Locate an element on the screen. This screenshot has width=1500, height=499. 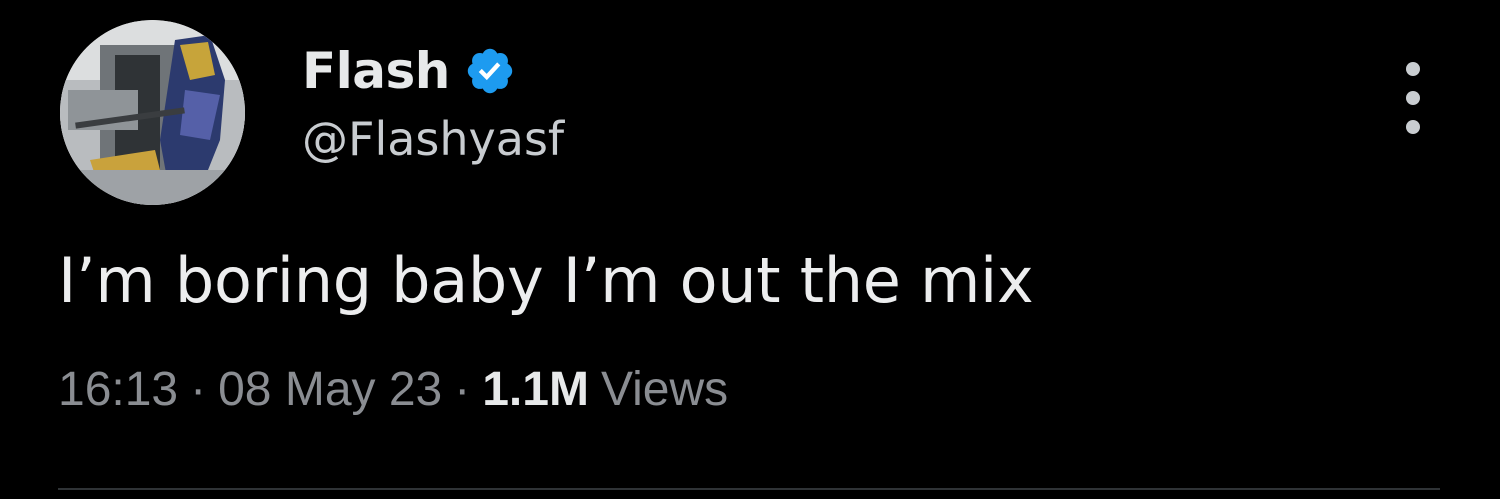
avatar is located at coordinates (152, 112).